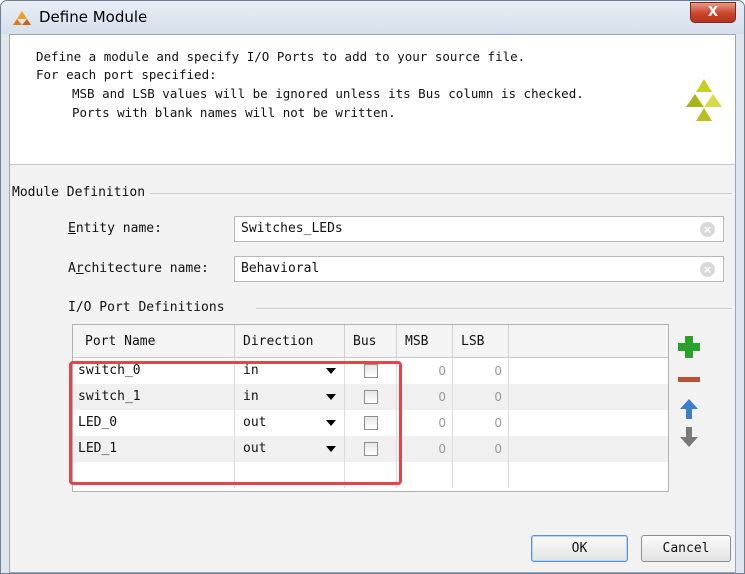 The width and height of the screenshot is (745, 574). What do you see at coordinates (93, 17) in the screenshot?
I see `window-title: Define Module` at bounding box center [93, 17].